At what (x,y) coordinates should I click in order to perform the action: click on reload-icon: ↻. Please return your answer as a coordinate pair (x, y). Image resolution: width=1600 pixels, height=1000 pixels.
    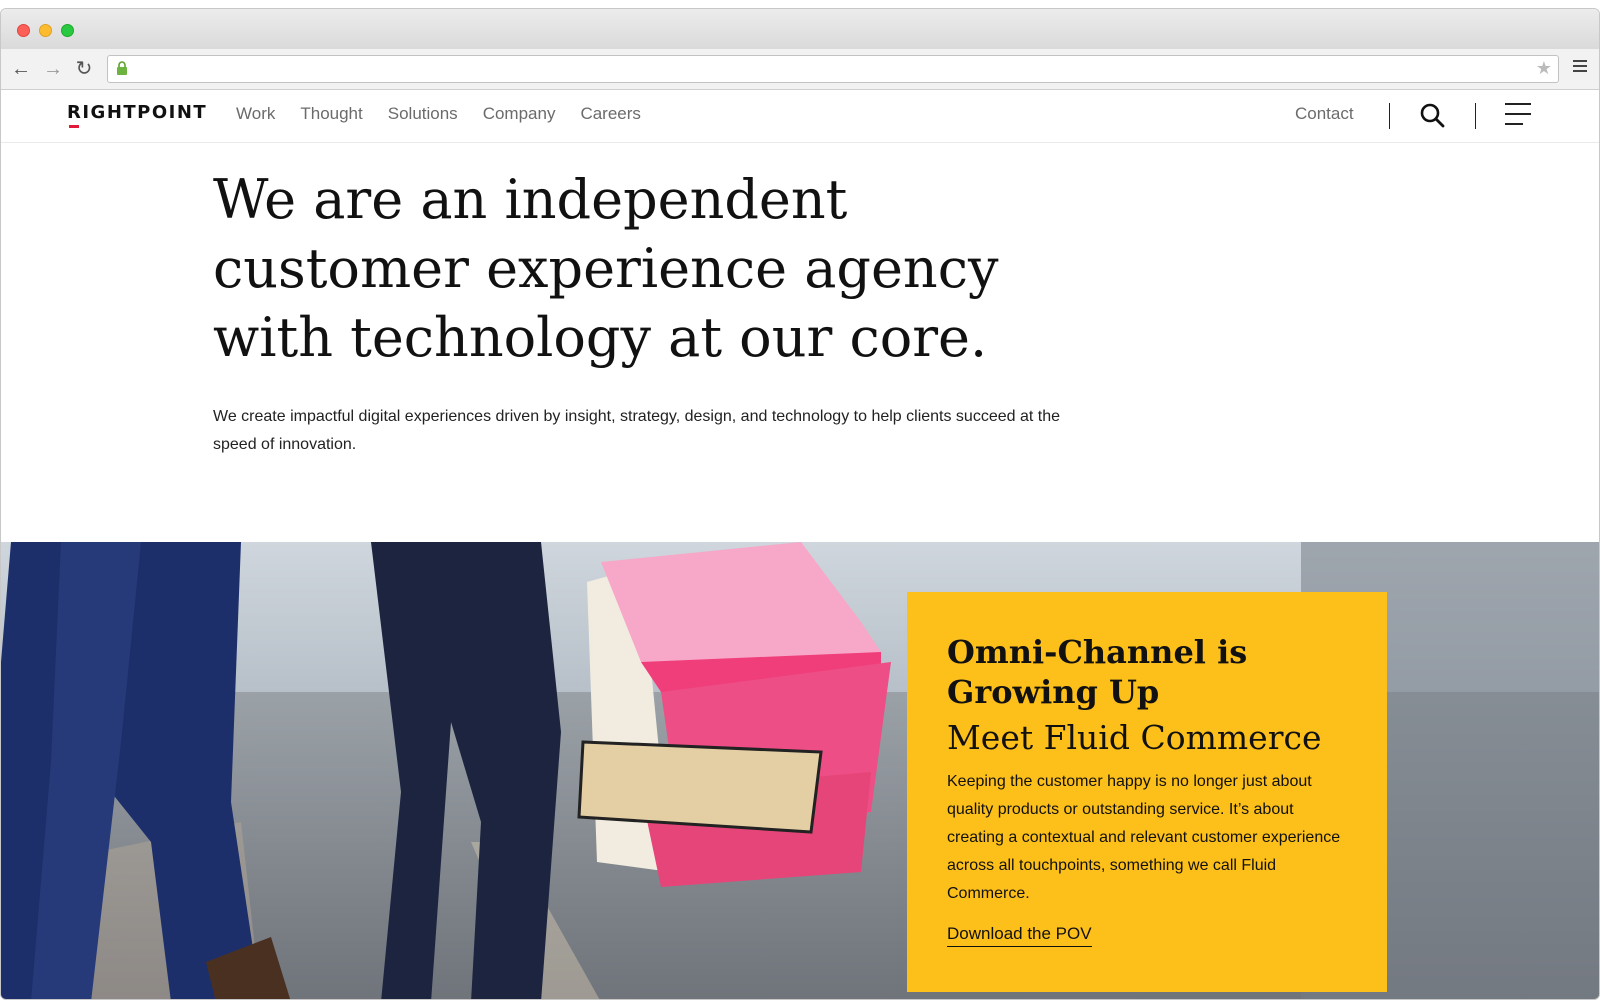
    Looking at the image, I should click on (84, 69).